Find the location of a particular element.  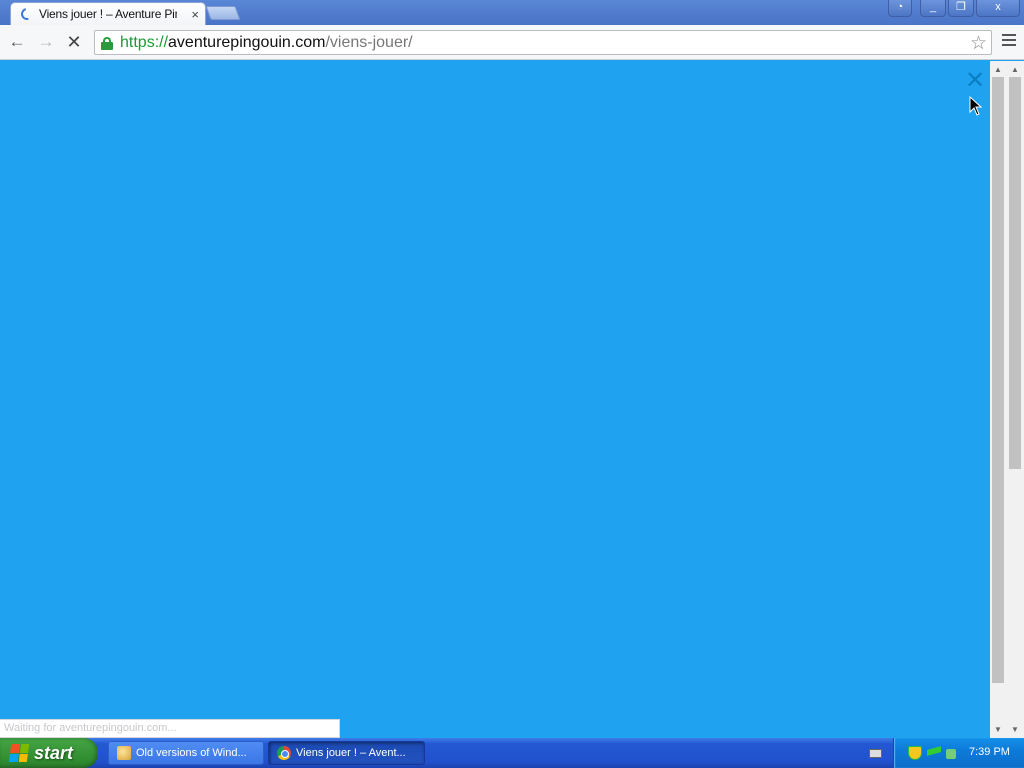

start-label: start is located at coordinates (54, 752).